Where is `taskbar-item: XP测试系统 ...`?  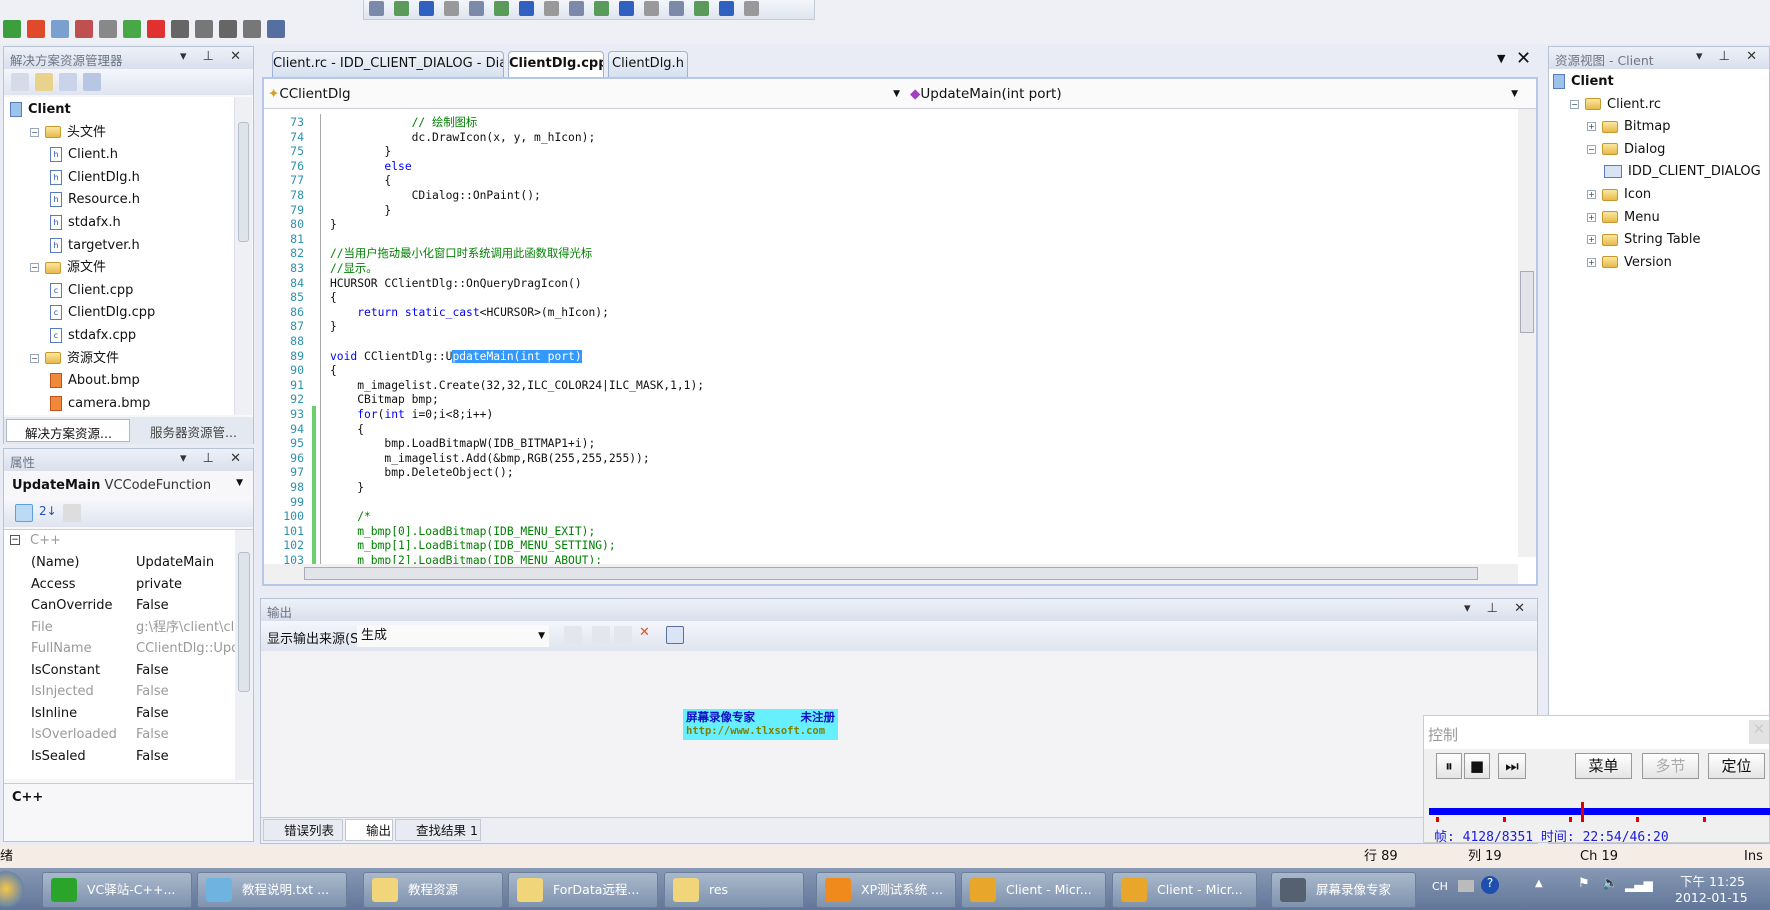 taskbar-item: XP测试系统 ... is located at coordinates (886, 890).